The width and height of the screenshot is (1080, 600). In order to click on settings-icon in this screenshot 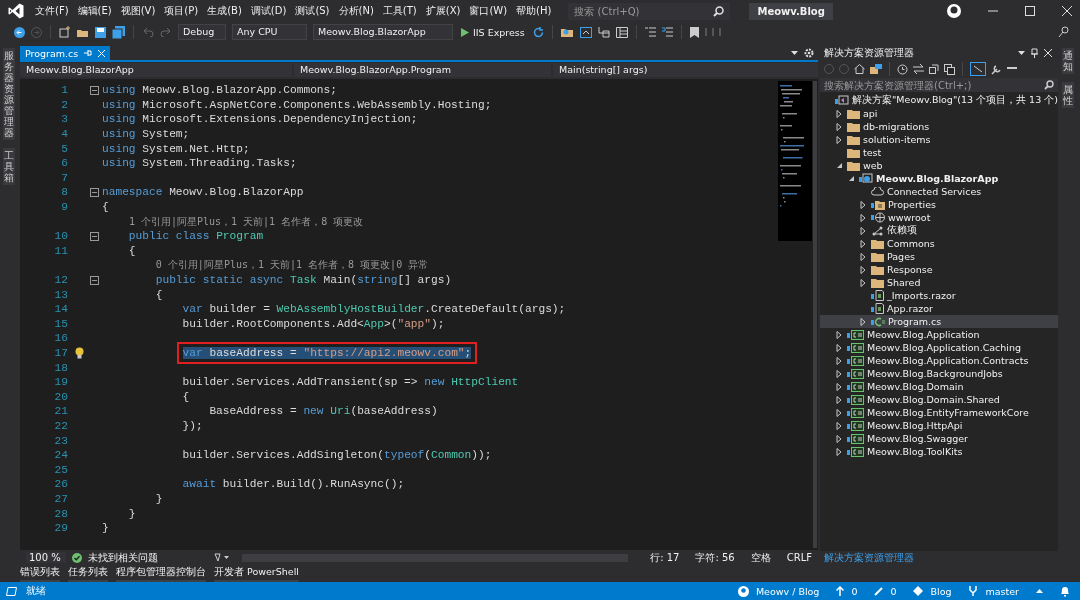, I will do `click(809, 53)`.